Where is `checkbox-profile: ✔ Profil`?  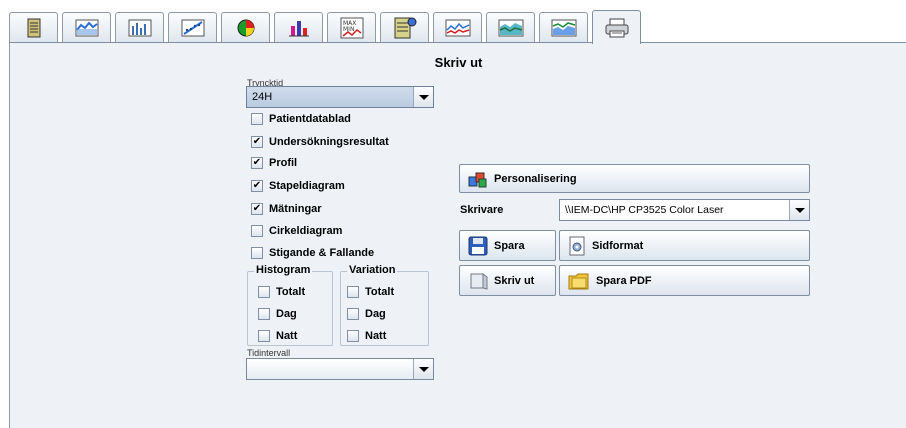 checkbox-profile: ✔ Profil is located at coordinates (274, 163).